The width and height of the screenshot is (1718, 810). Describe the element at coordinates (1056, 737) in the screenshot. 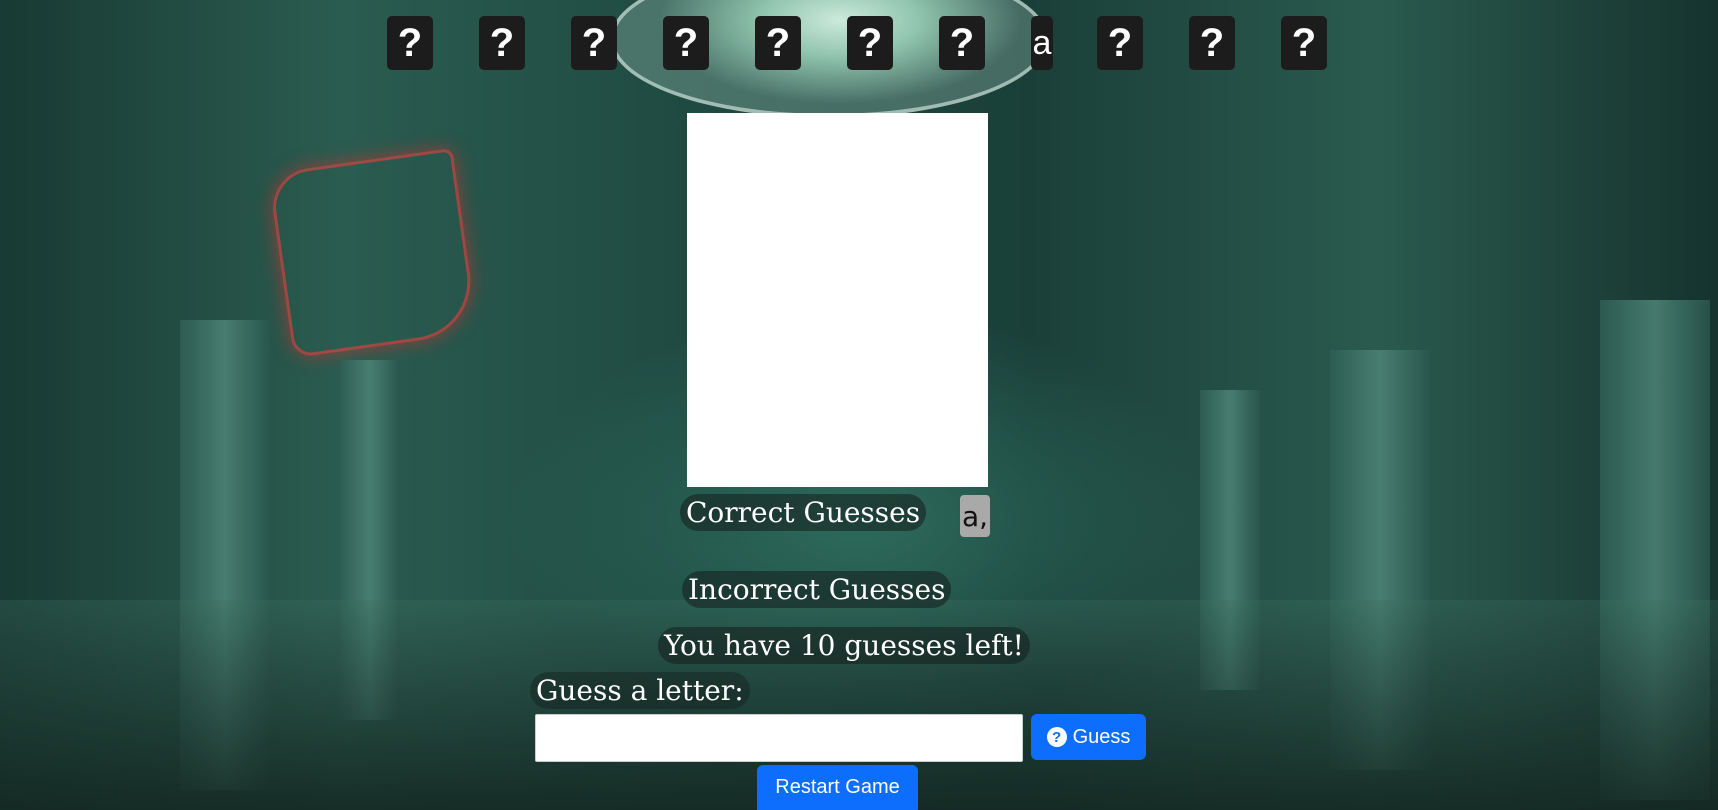

I see `question-circle-icon: ?` at that location.